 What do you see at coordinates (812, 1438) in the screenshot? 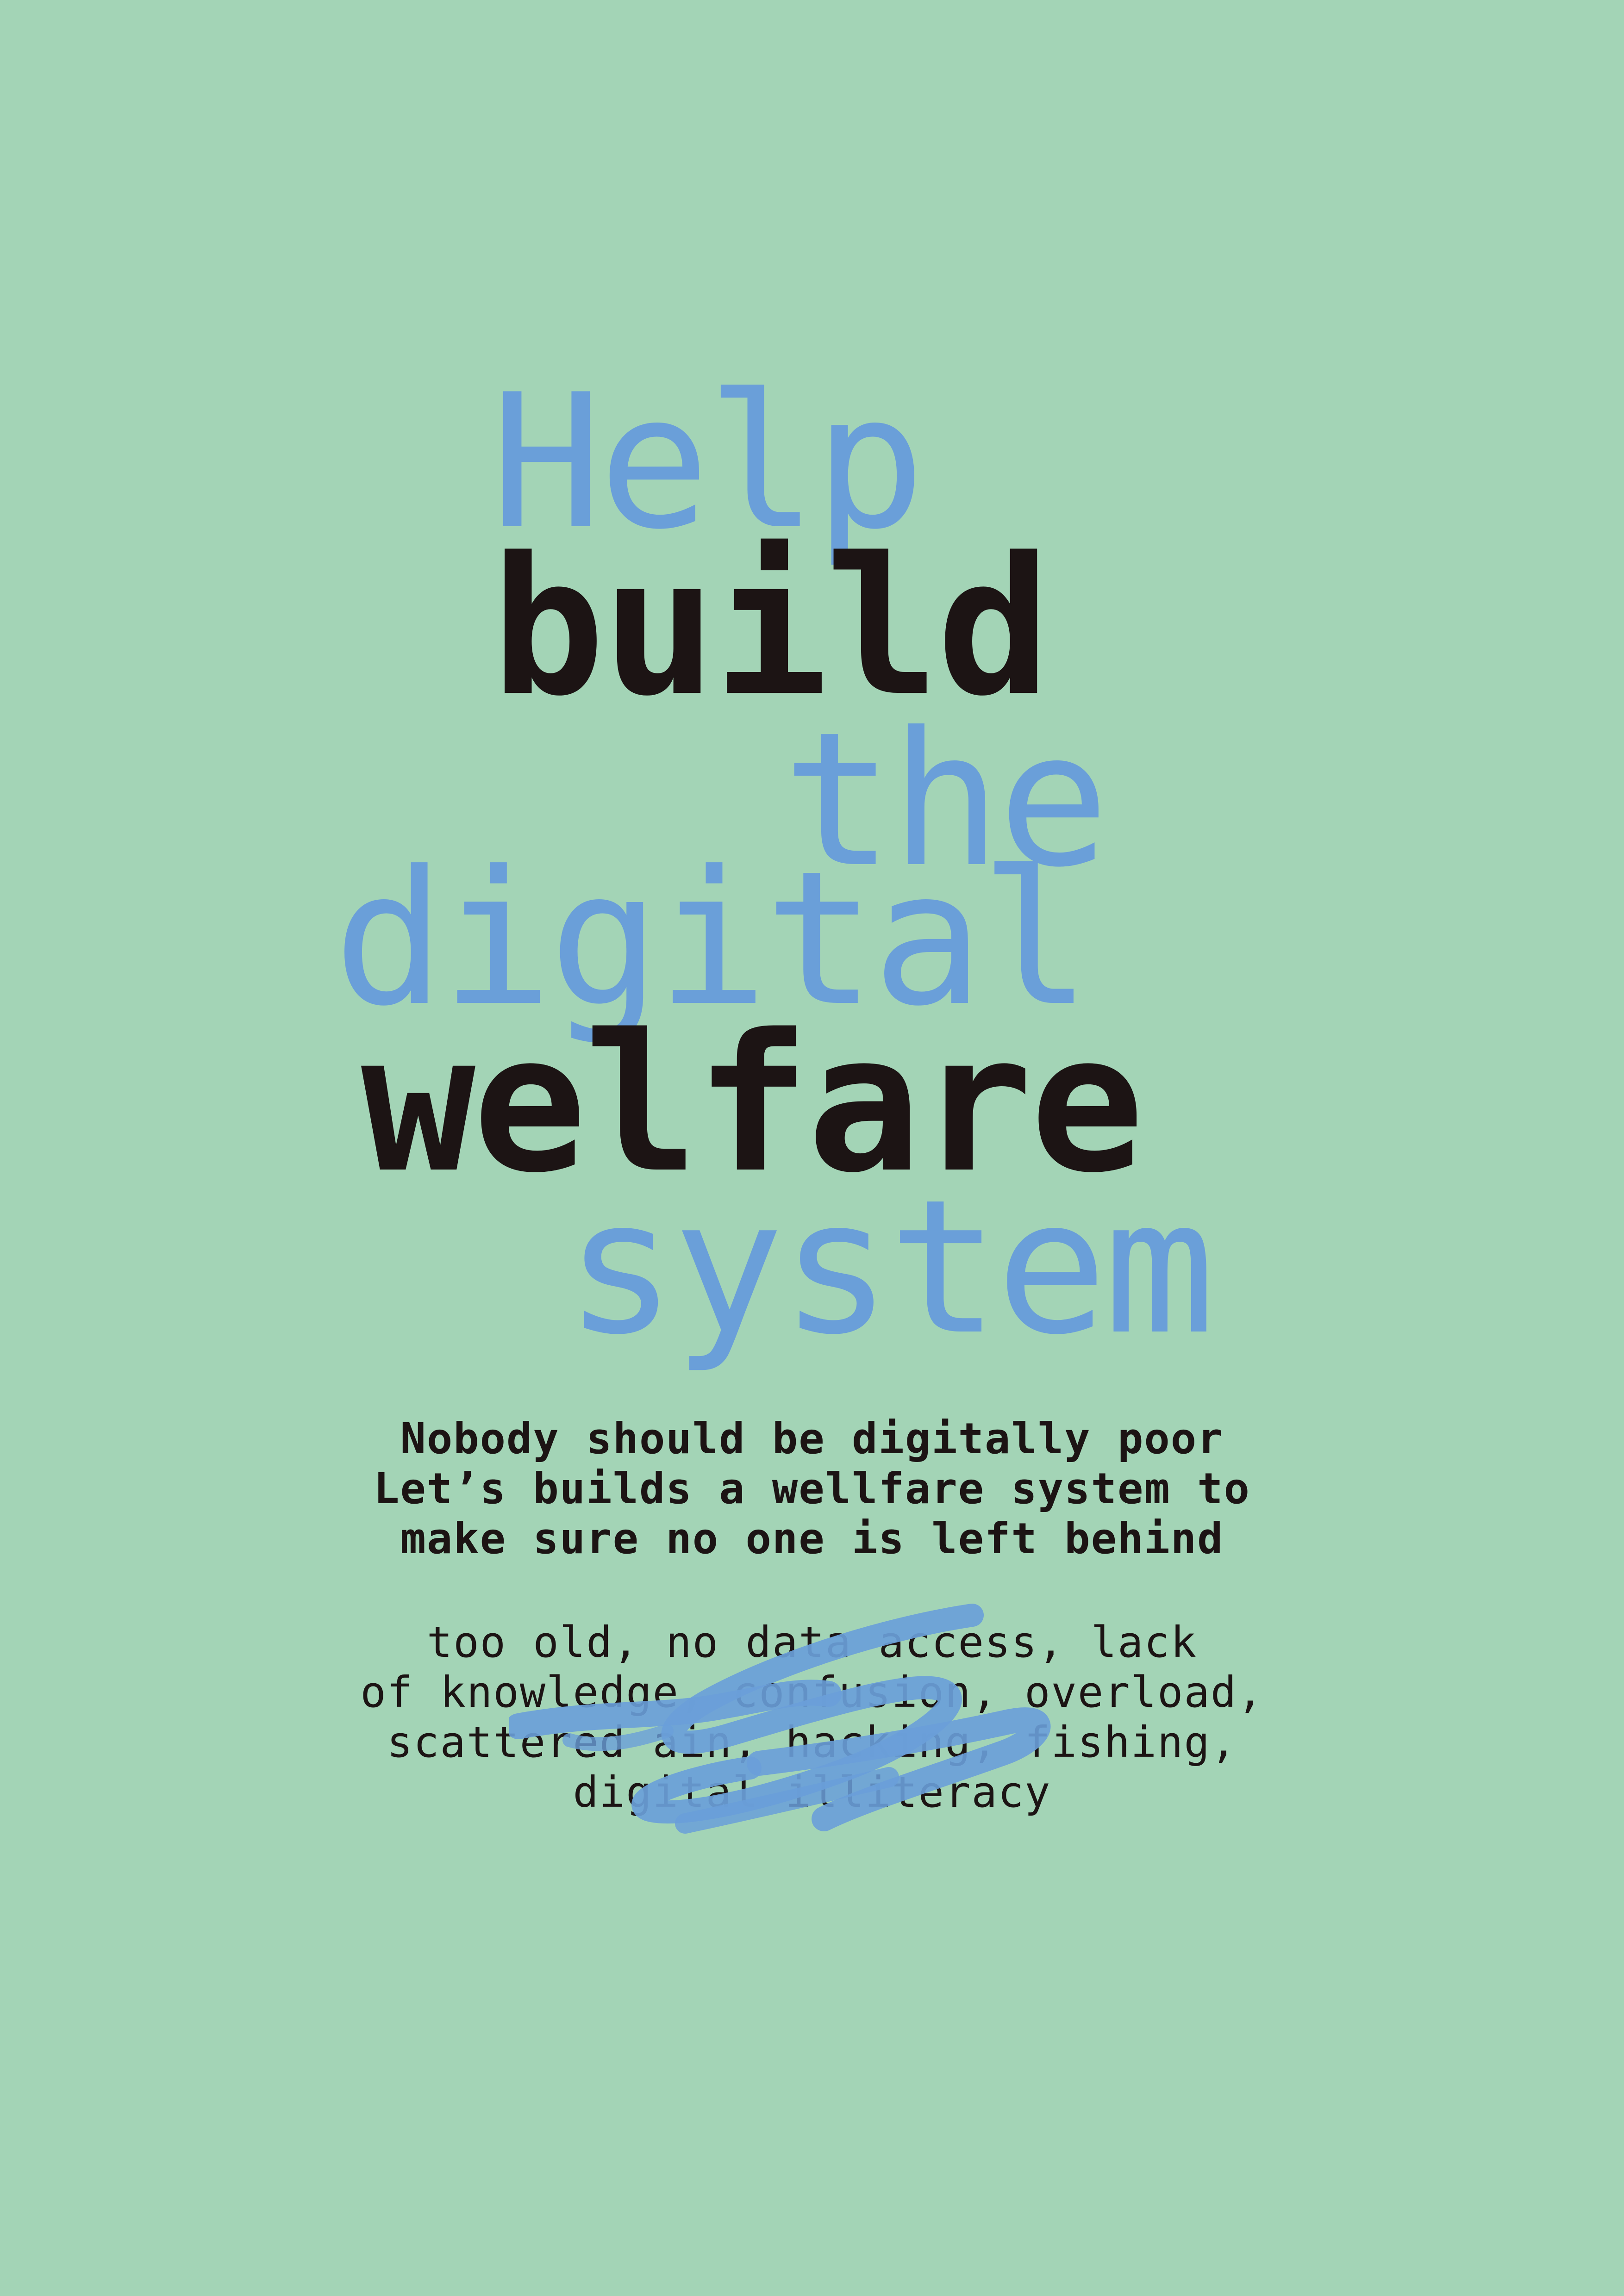
I see `statement-line: Nobody should be digitally poor` at bounding box center [812, 1438].